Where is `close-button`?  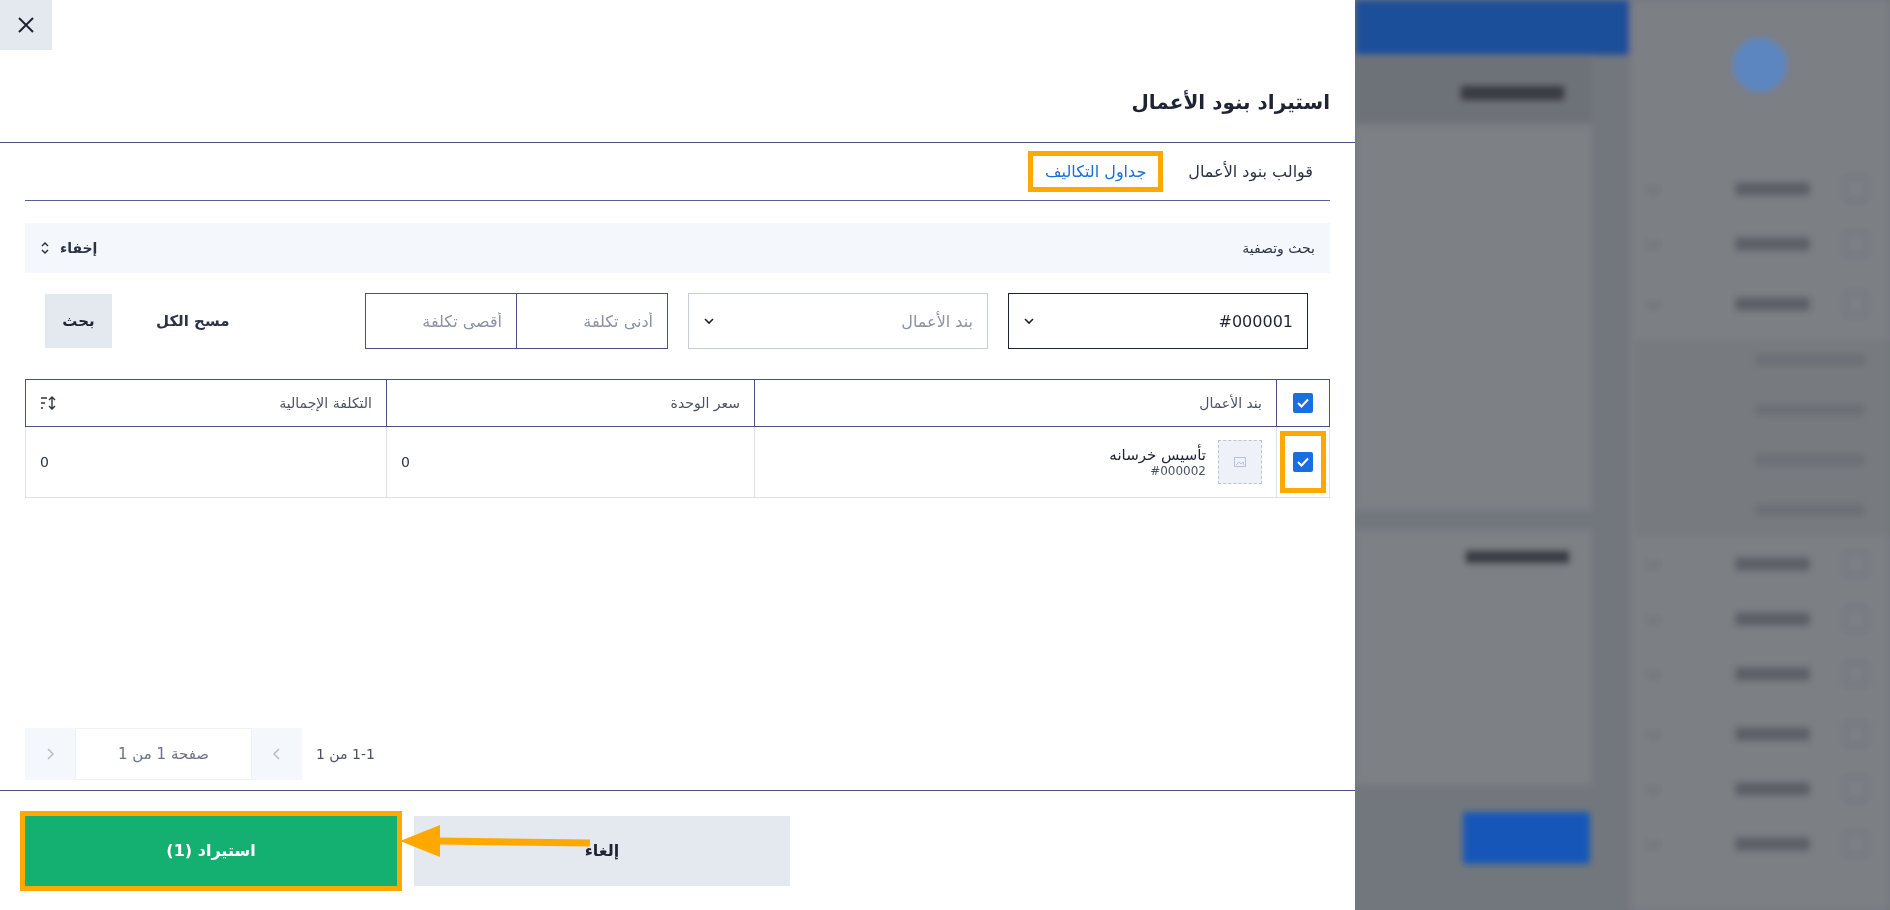
close-button is located at coordinates (26, 25).